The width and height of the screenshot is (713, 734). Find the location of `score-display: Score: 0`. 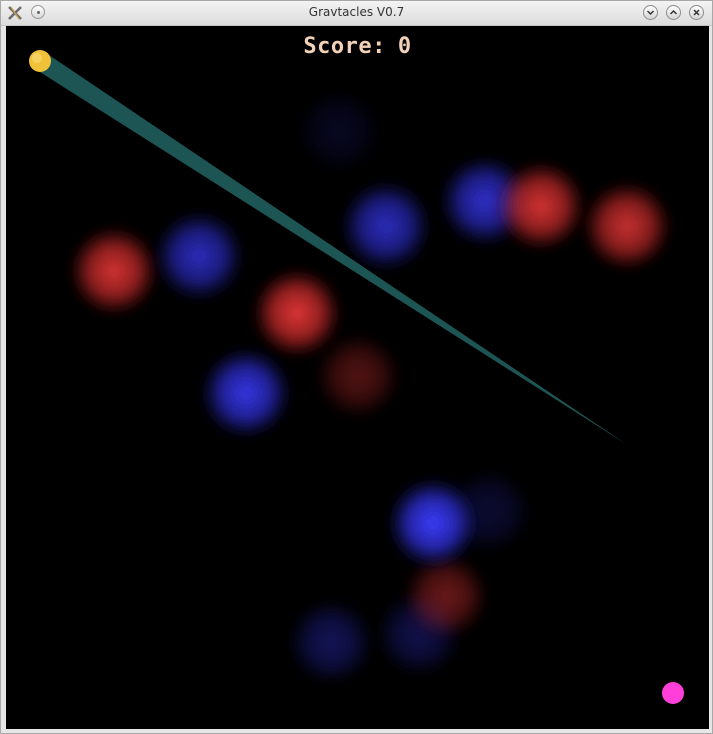

score-display: Score: 0 is located at coordinates (357, 46).